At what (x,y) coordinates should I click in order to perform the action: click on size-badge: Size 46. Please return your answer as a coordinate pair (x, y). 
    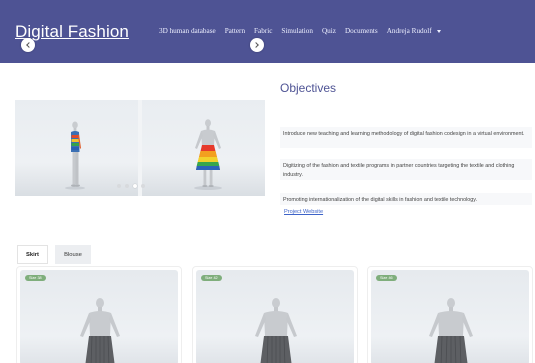
    Looking at the image, I should click on (386, 278).